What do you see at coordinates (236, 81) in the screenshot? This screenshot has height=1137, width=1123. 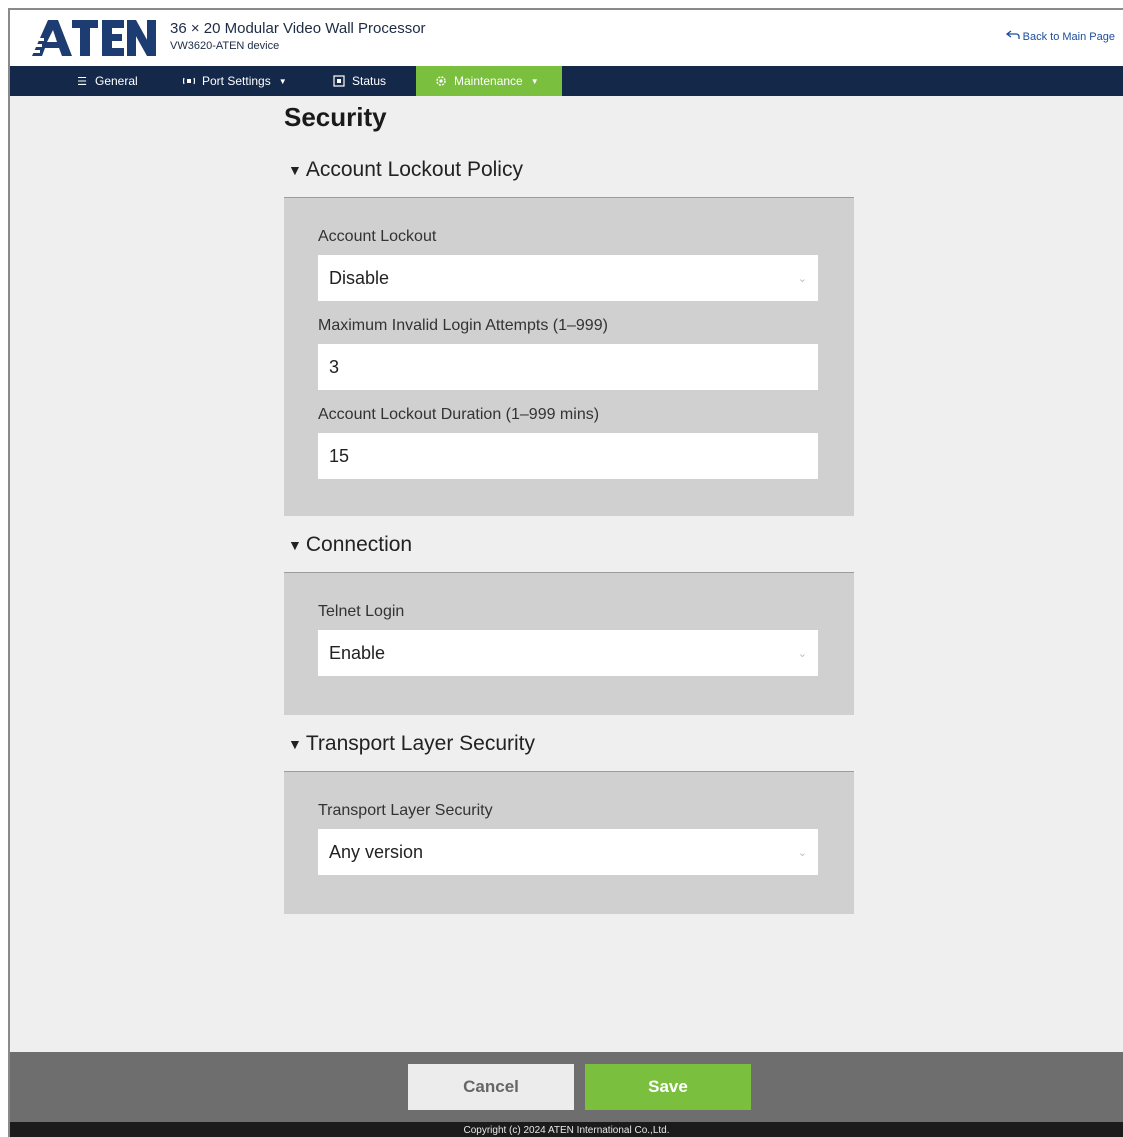 I see `nav-label-port-settings: Port Settings` at bounding box center [236, 81].